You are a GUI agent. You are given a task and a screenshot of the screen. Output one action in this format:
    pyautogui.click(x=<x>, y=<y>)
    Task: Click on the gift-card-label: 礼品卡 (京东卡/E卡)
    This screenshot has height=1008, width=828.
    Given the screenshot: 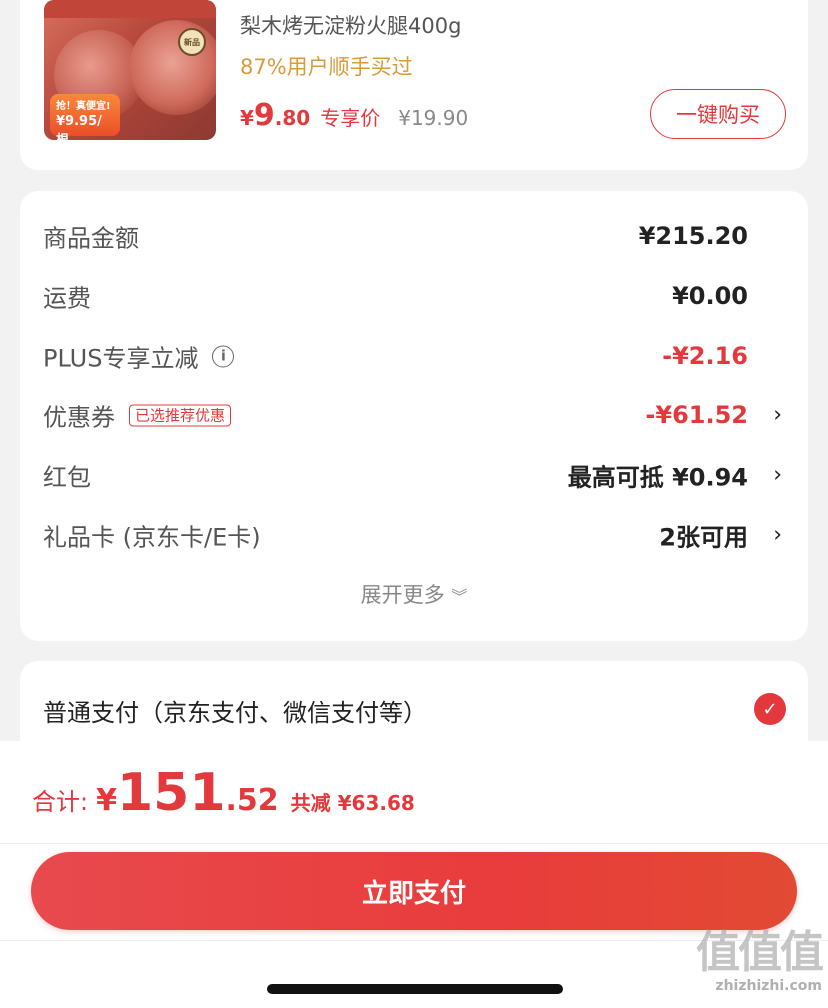 What is the action you would take?
    pyautogui.click(x=152, y=537)
    